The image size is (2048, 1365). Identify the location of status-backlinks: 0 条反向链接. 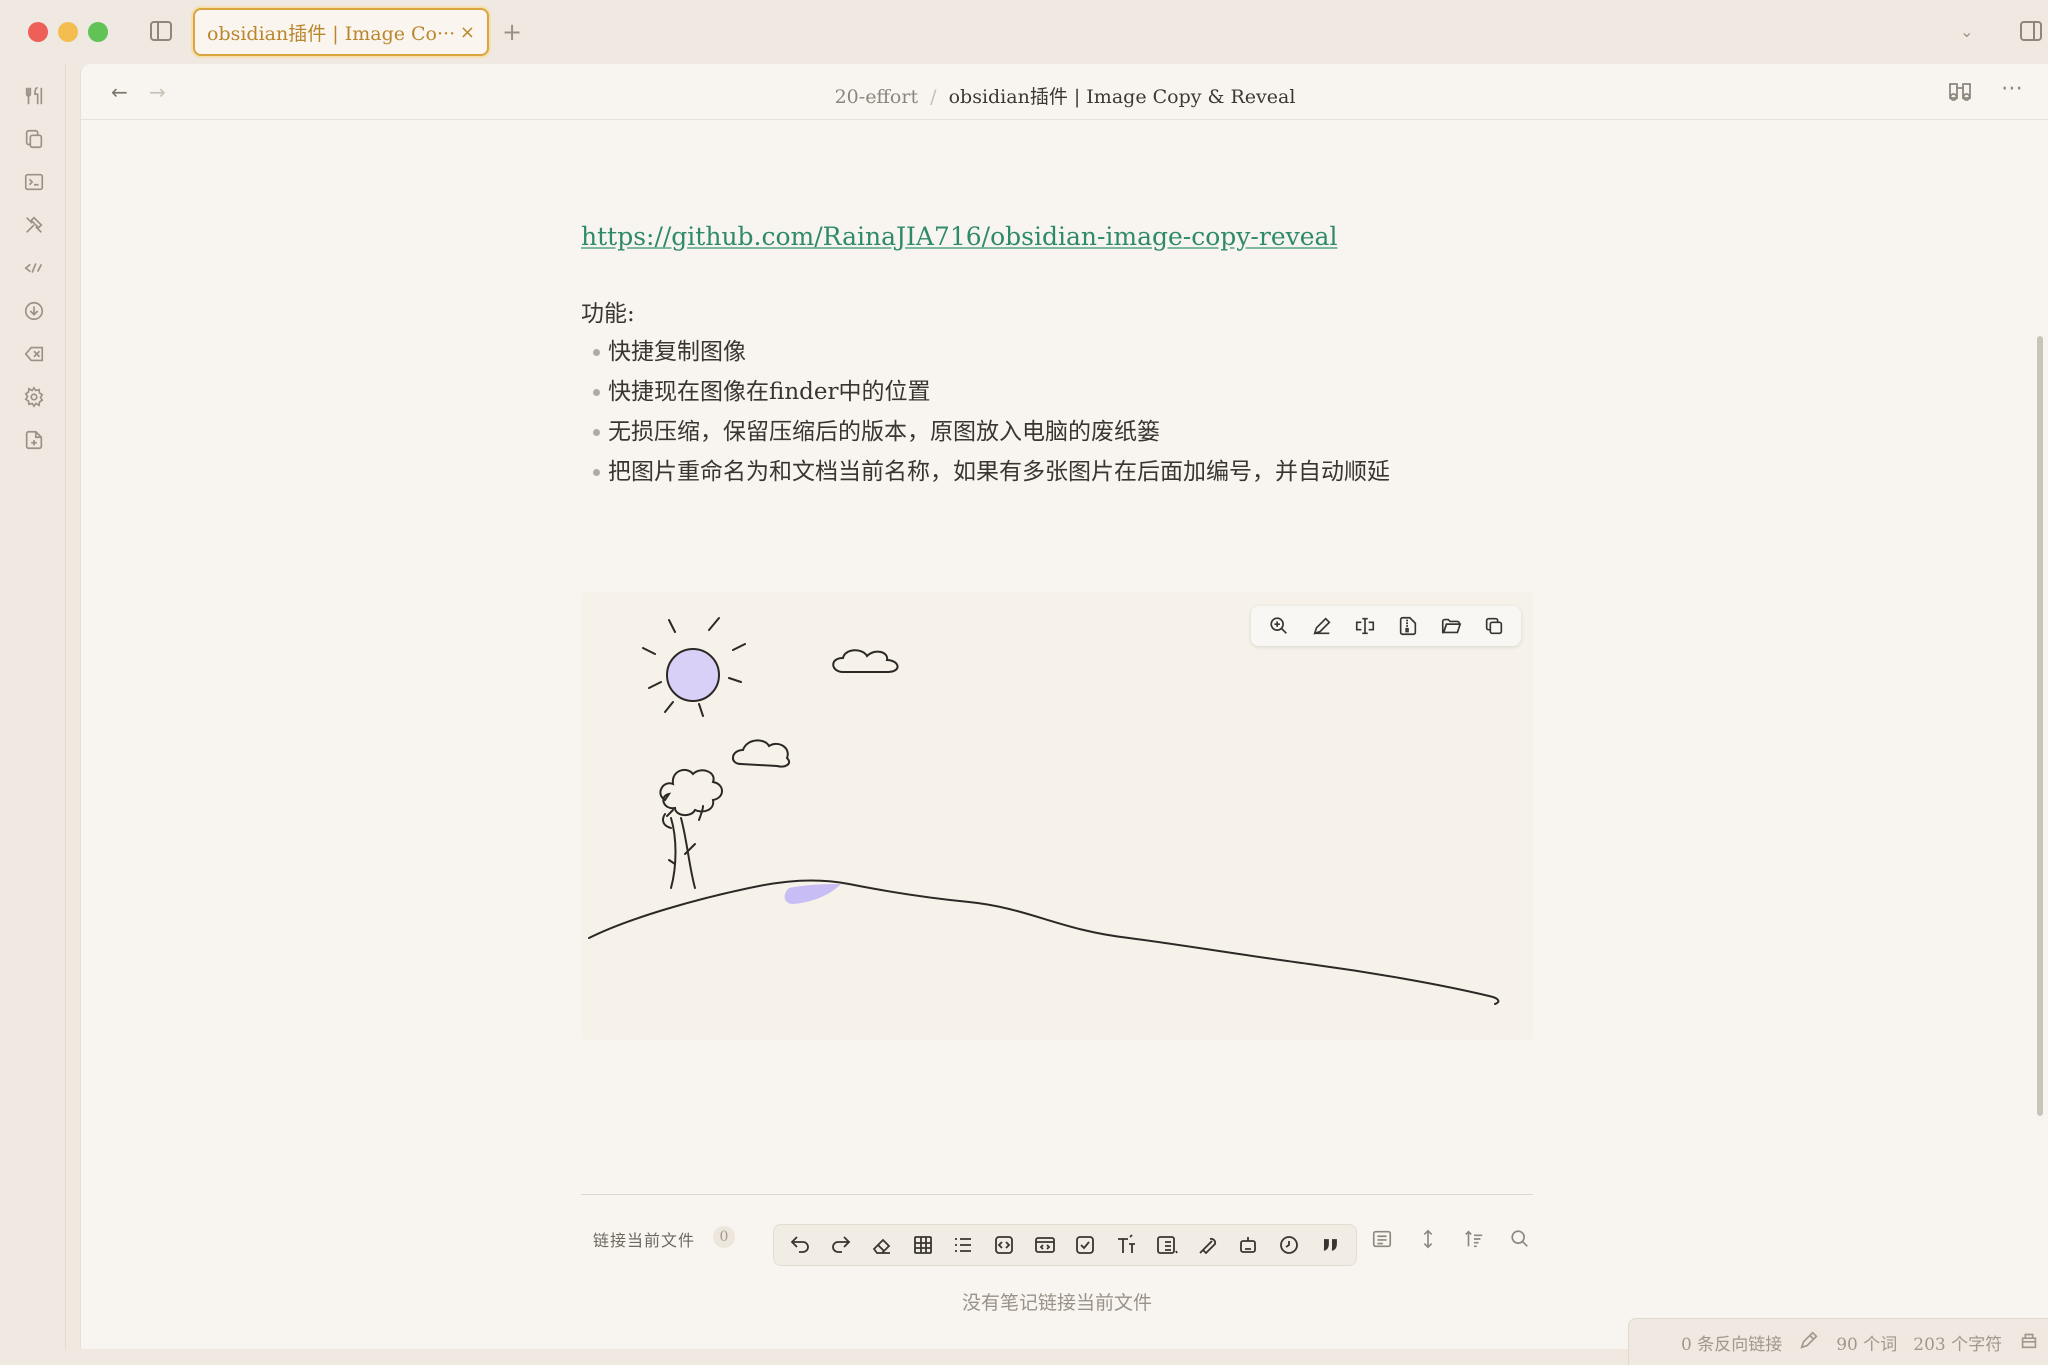
(1731, 1342).